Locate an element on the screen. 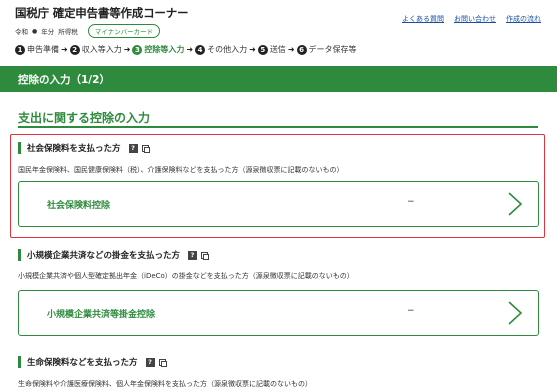  step-label: その他入力 is located at coordinates (227, 49).